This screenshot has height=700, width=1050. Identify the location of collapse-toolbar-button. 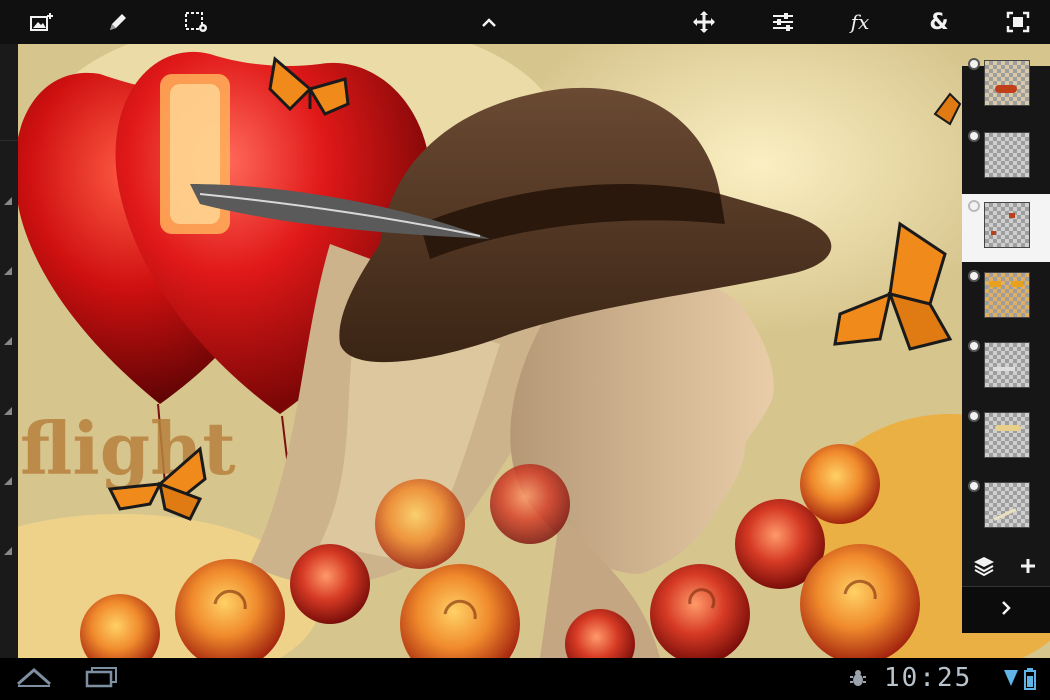
(489, 22).